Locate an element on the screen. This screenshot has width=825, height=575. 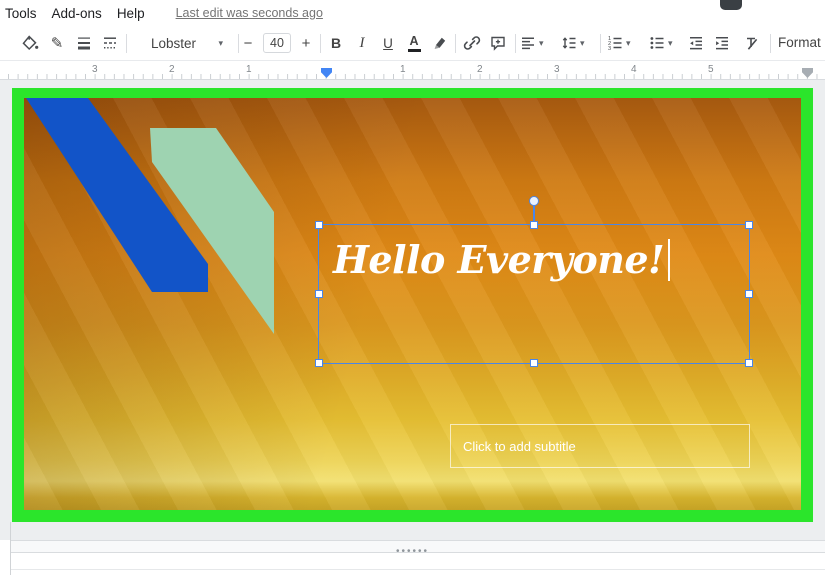
line-dash-icon is located at coordinates (110, 43).